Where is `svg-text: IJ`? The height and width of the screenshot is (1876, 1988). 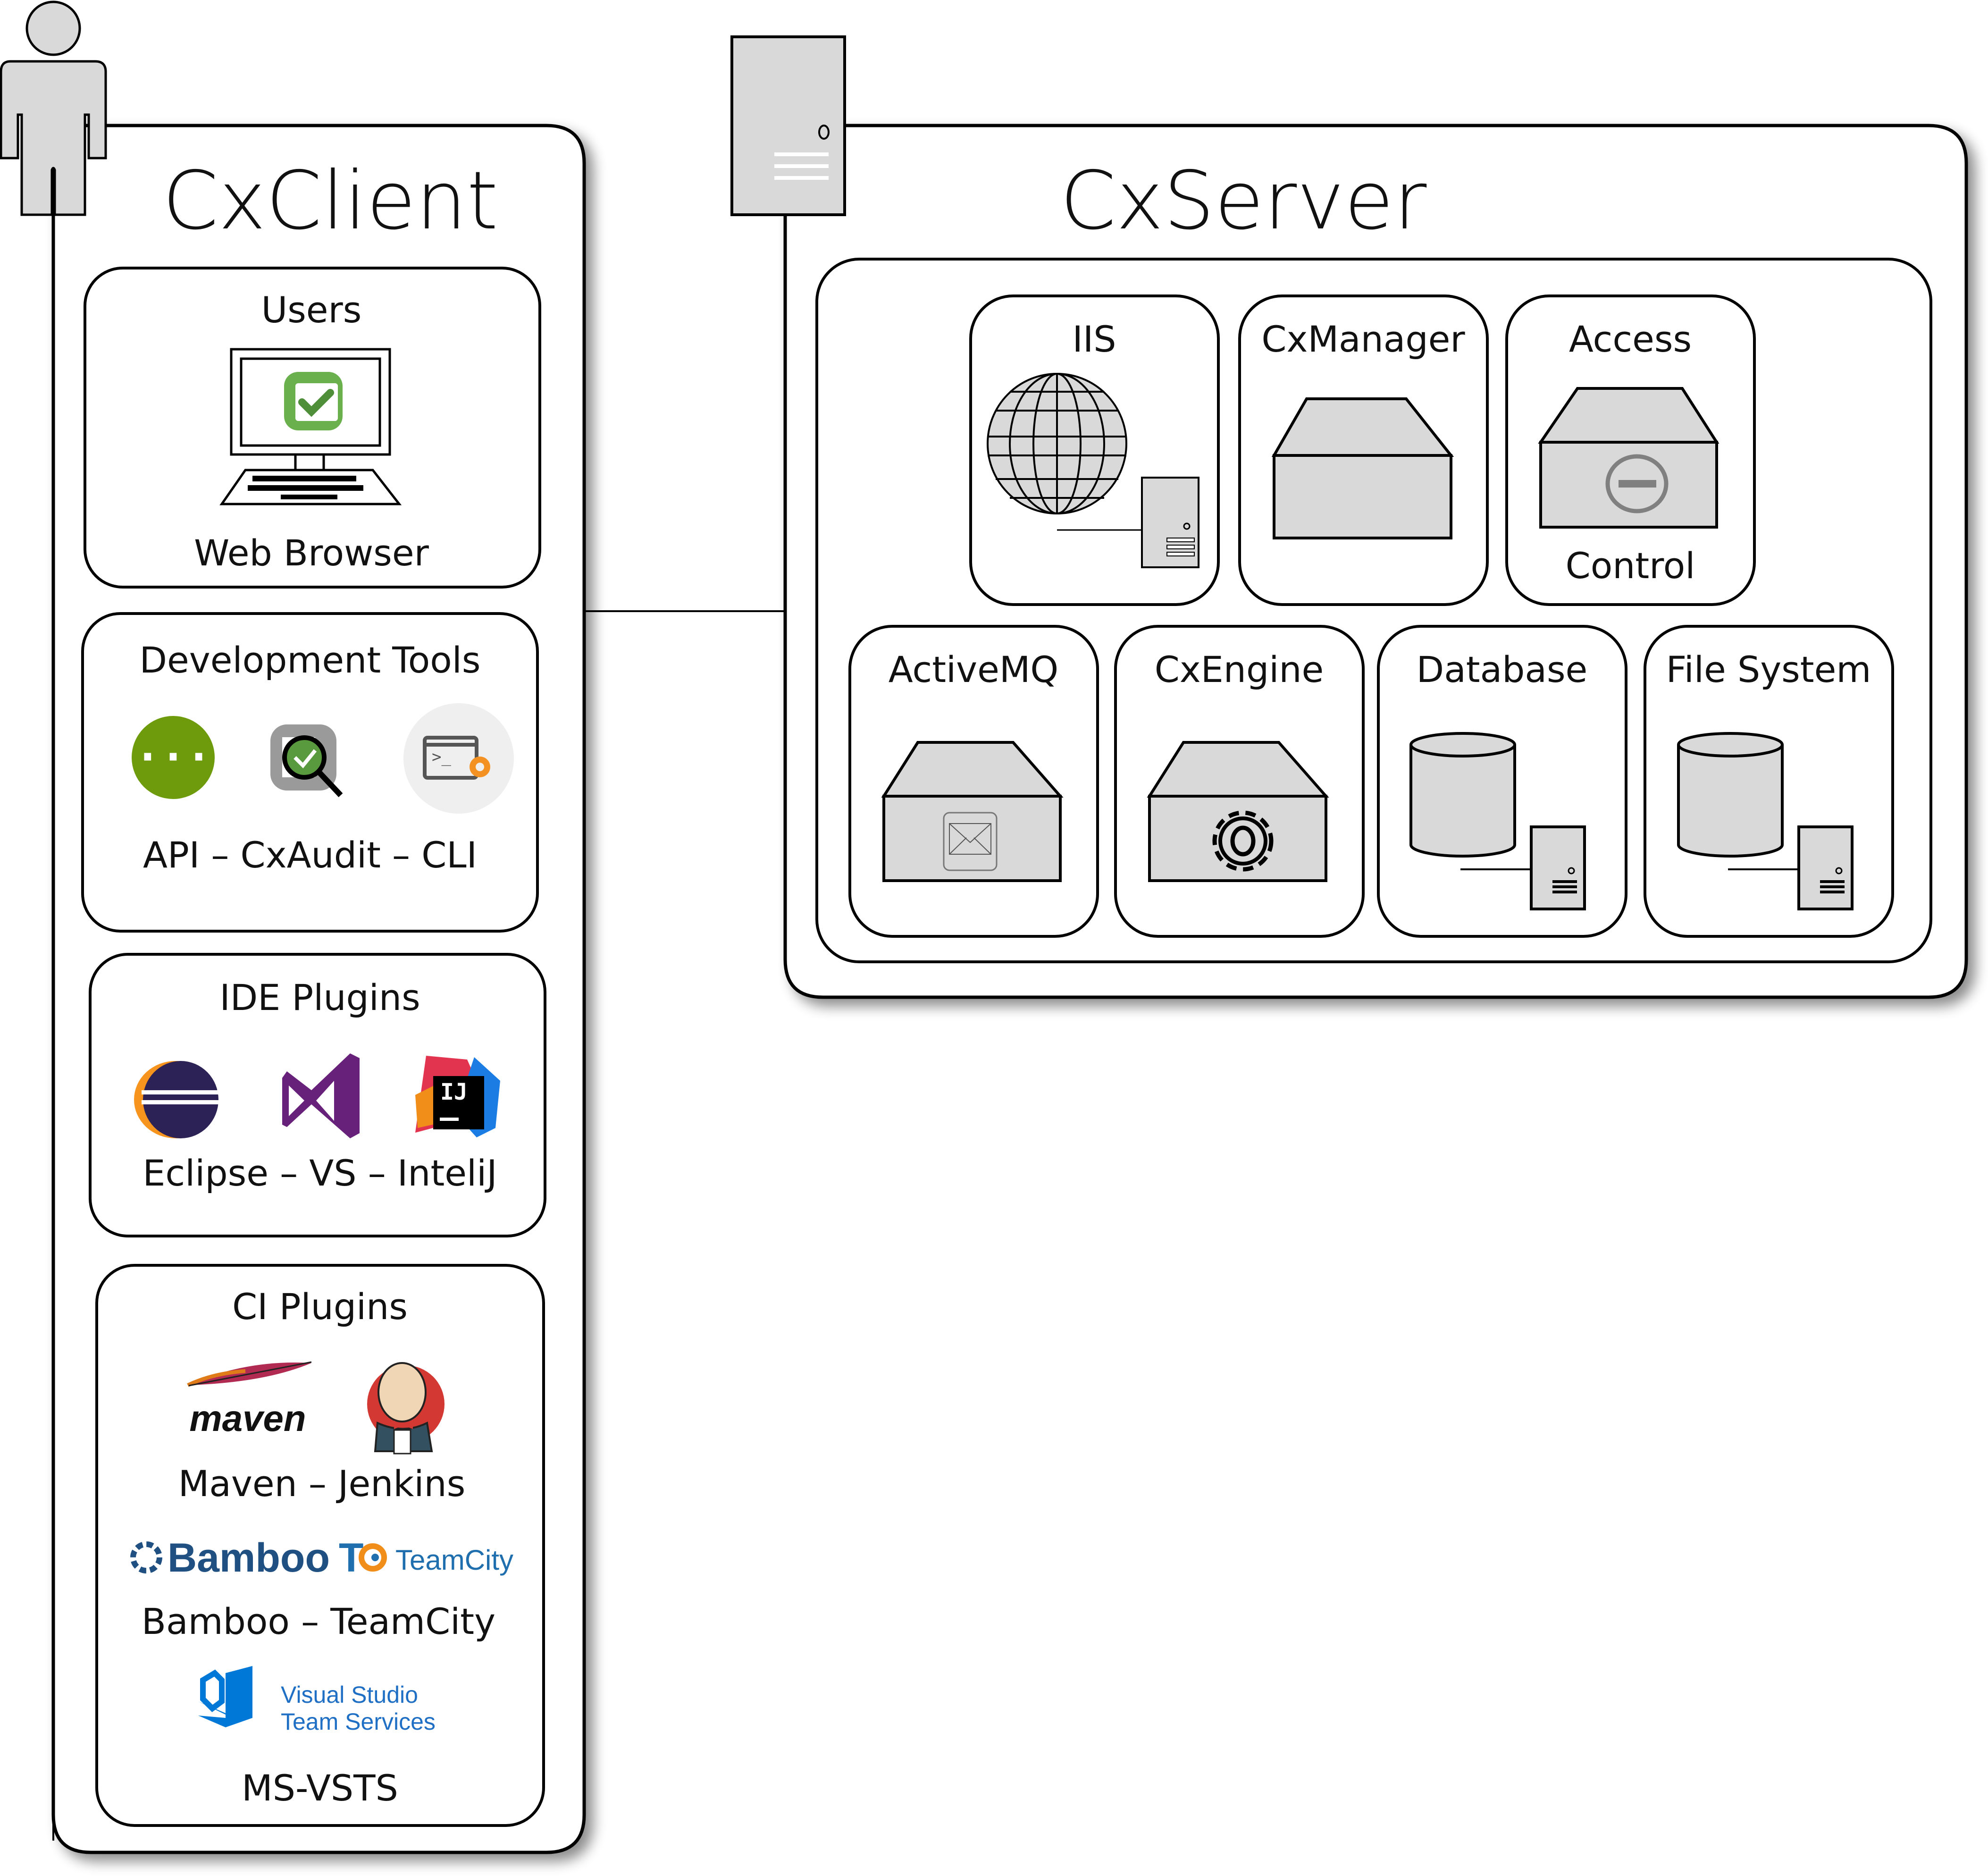 svg-text: IJ is located at coordinates (454, 1092).